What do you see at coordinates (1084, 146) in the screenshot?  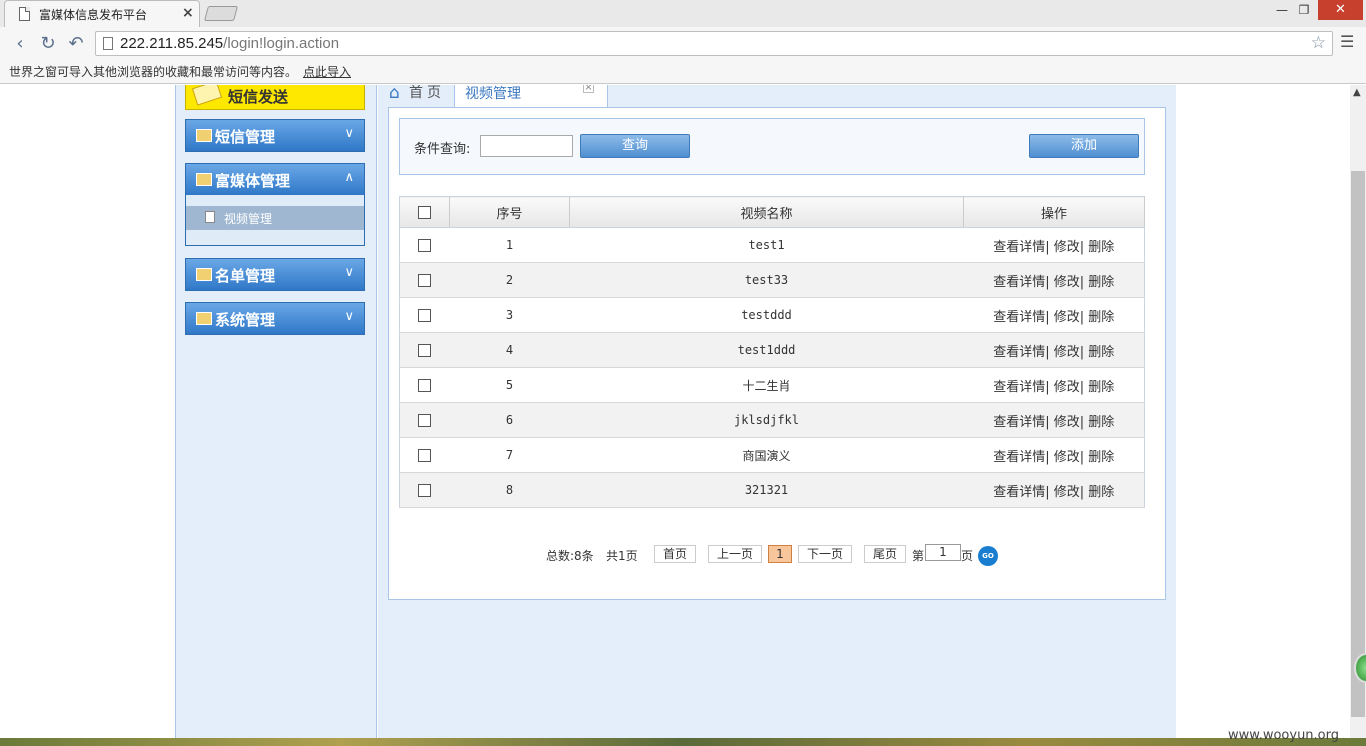 I see `add-button: 添加` at bounding box center [1084, 146].